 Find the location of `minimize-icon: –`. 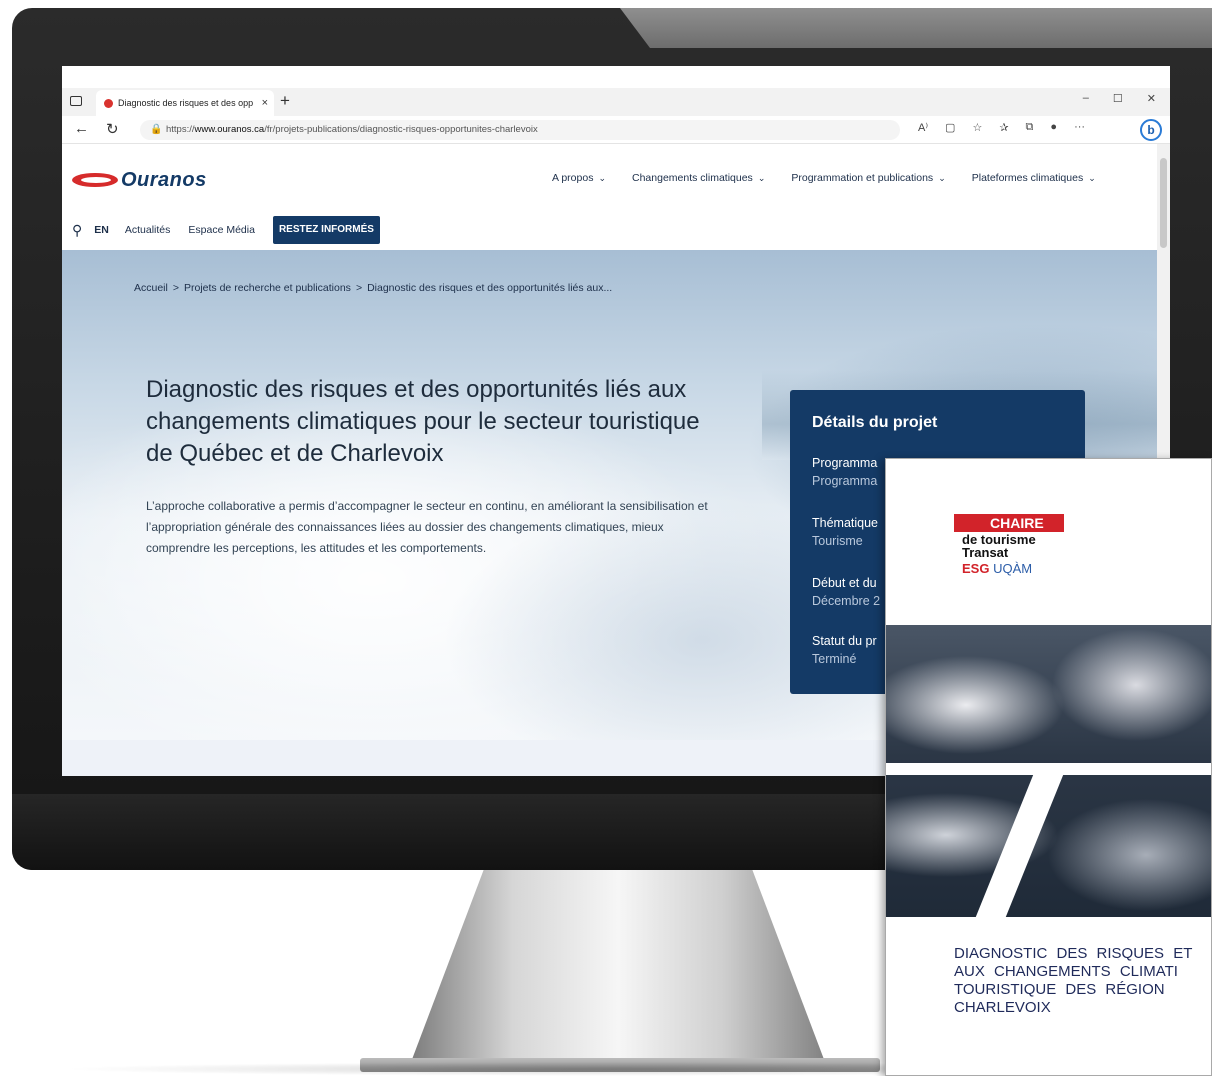

minimize-icon: – is located at coordinates (1086, 98).